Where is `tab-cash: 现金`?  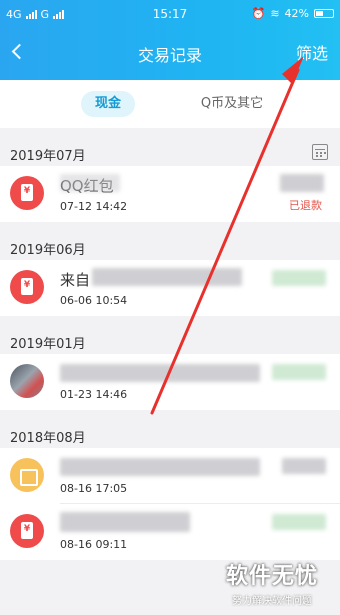
tab-cash: 现金 is located at coordinates (108, 104).